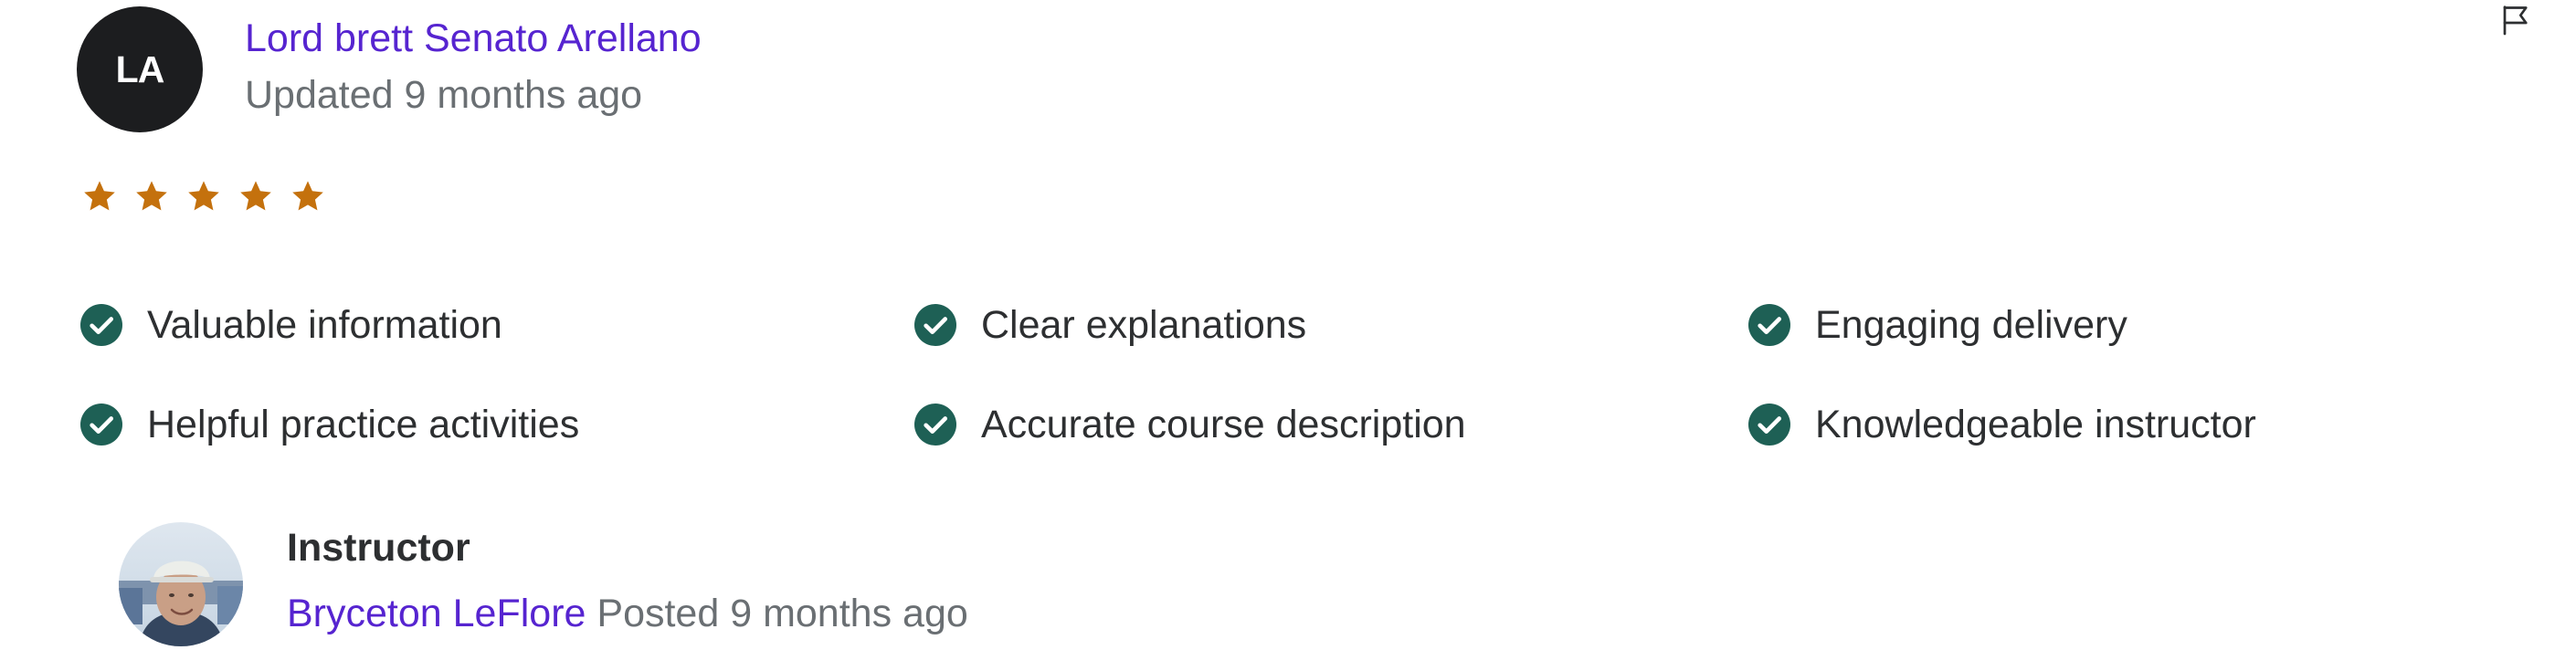  I want to click on flag-icon, so click(2515, 20).